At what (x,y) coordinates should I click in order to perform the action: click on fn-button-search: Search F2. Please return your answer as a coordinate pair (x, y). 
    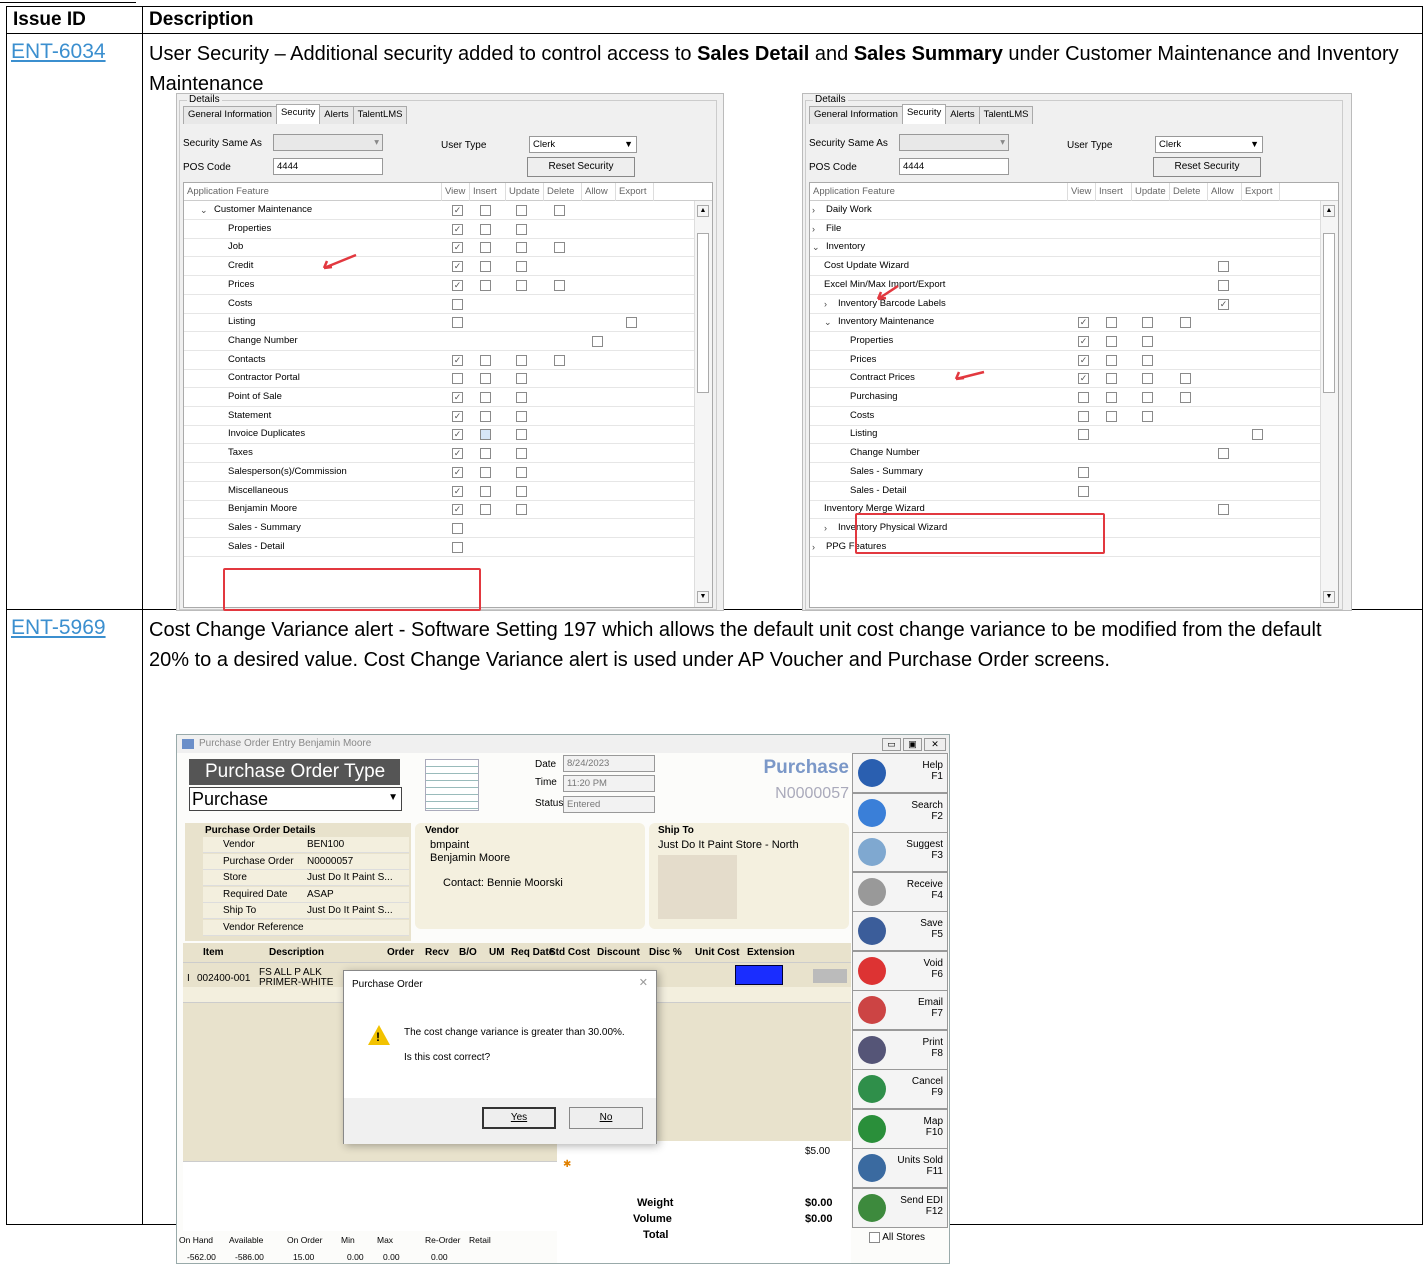
    Looking at the image, I should click on (900, 812).